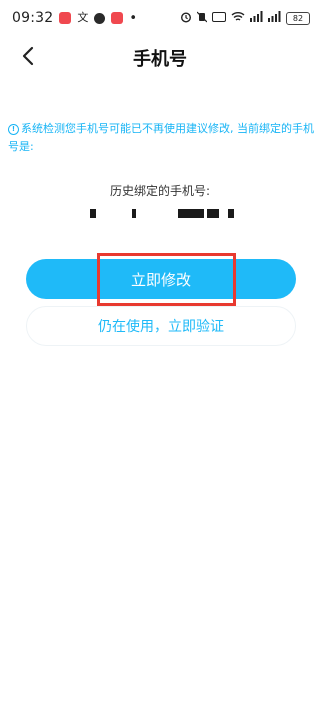 This screenshot has height=715, width=320. What do you see at coordinates (33, 18) in the screenshot?
I see `status-time: 09:32` at bounding box center [33, 18].